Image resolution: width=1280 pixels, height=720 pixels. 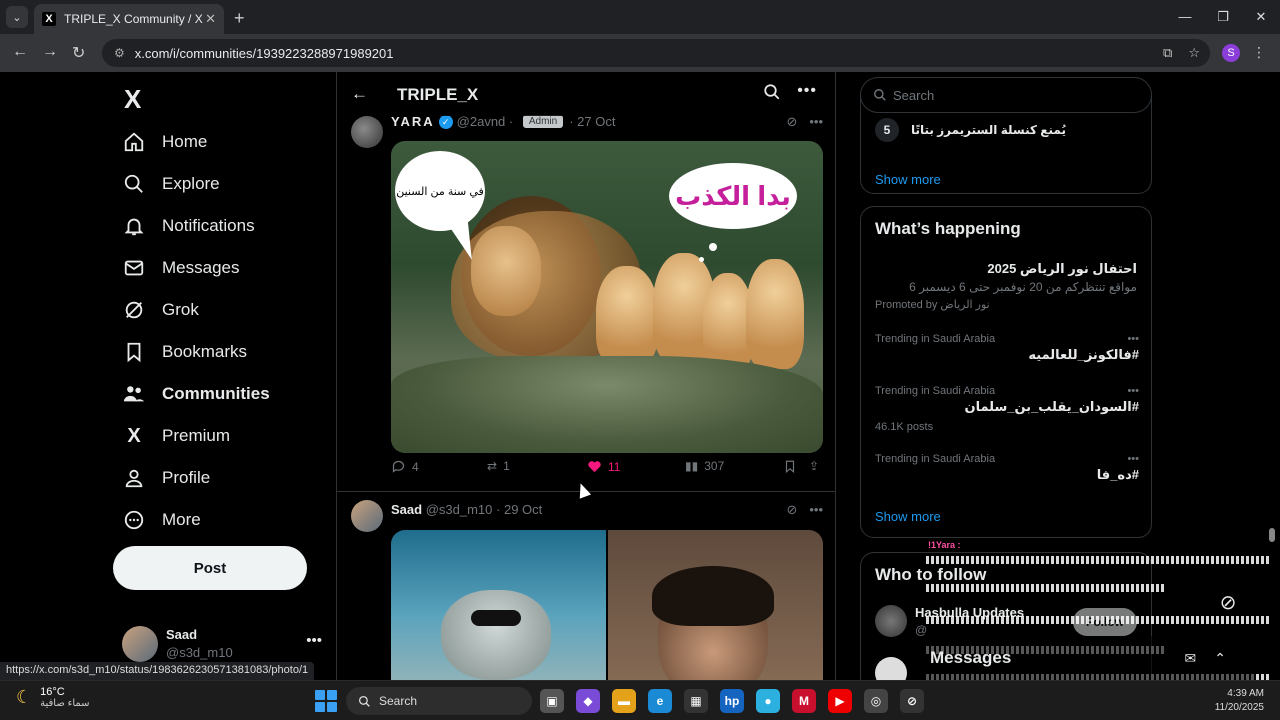 What do you see at coordinates (732, 701) in the screenshot?
I see `hp-icon: hp` at bounding box center [732, 701].